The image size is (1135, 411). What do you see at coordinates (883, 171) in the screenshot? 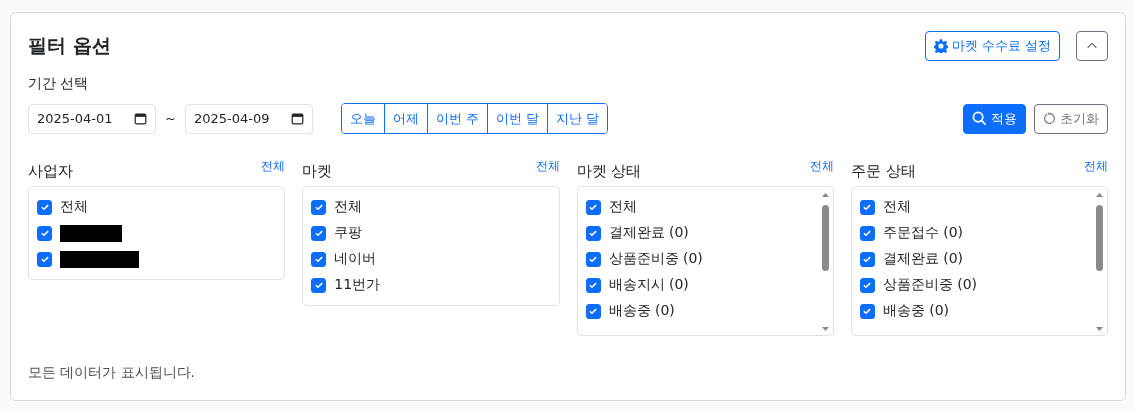
I see `group-title: 주문 상태` at bounding box center [883, 171].